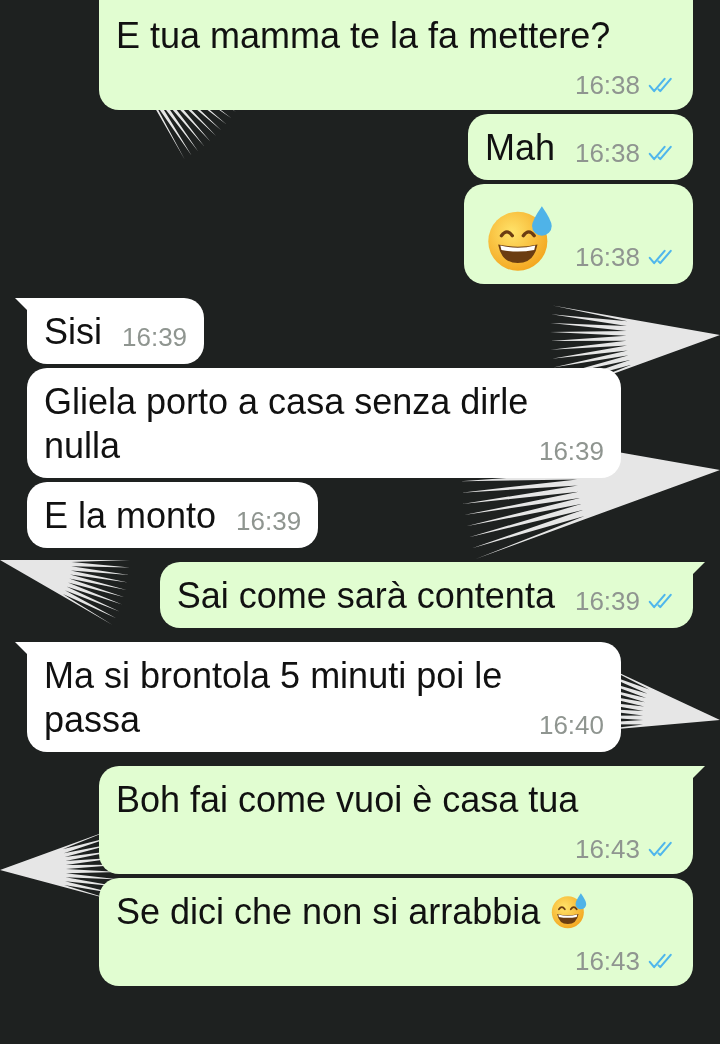 Image resolution: width=720 pixels, height=1044 pixels. I want to click on message-text: Se dici che non si arrabbia, so click(328, 911).